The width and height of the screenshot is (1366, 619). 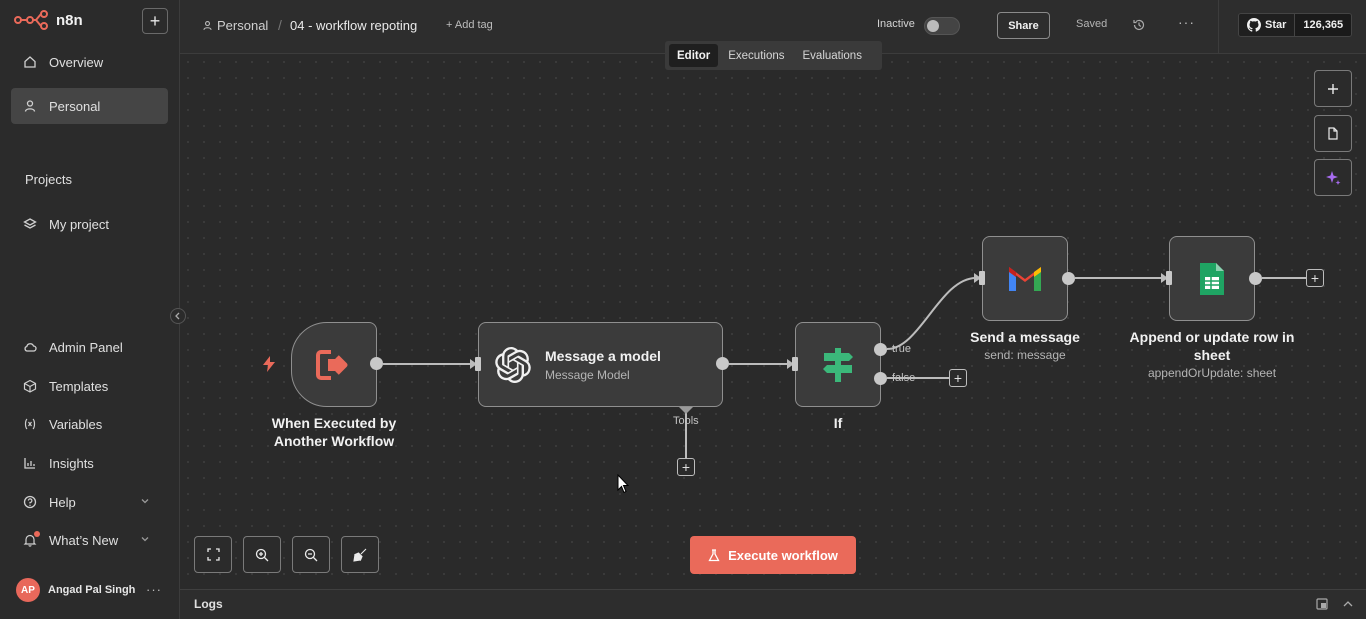 I want to click on execute-workflow-button: Execute workflow, so click(x=773, y=555).